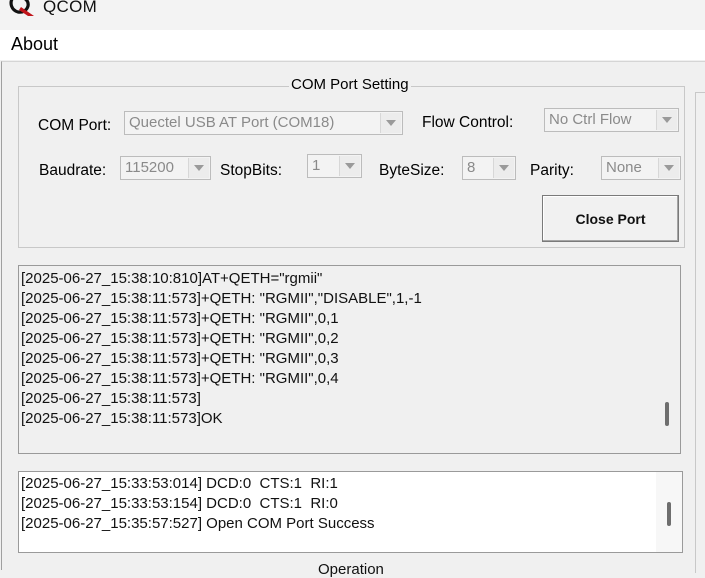 This screenshot has height=578, width=705. I want to click on com-port-value: Quectel USB AT Port (COM18), so click(232, 122).